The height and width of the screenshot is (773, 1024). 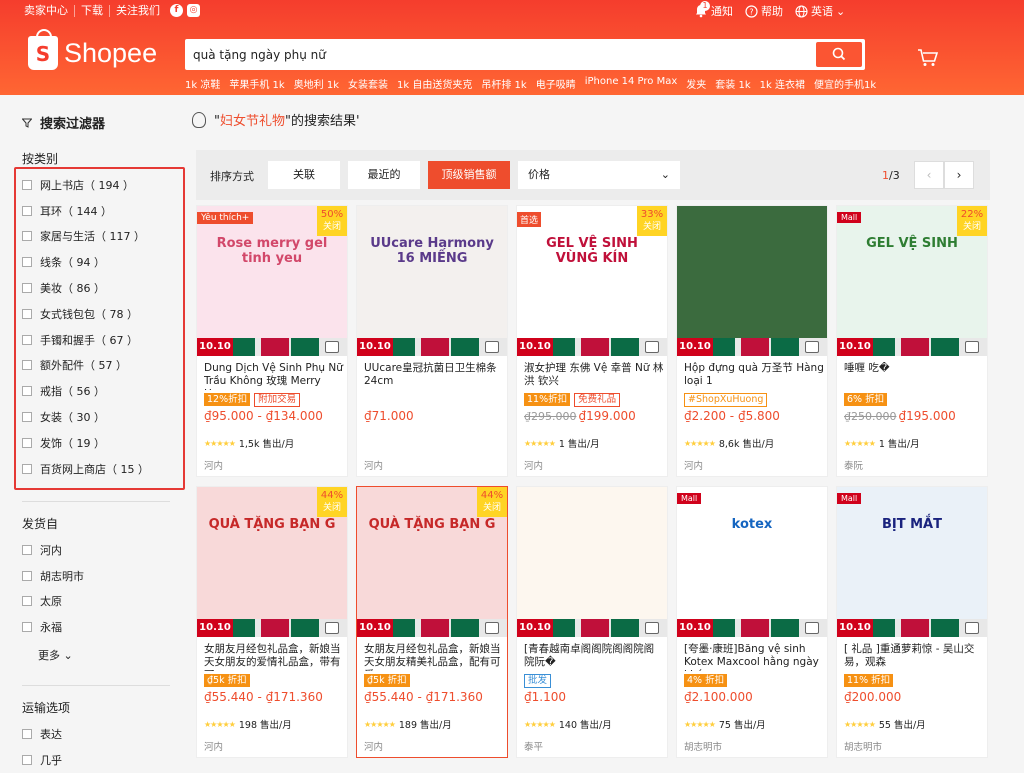 I want to click on suggestion-link: iPhone 14 Pro Max, so click(x=631, y=83).